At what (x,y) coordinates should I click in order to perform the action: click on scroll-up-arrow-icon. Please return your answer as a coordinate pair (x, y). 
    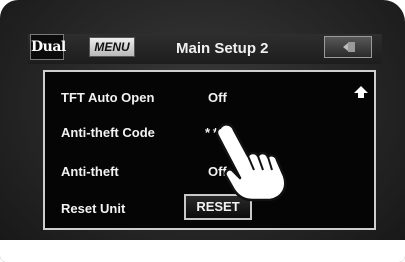
    Looking at the image, I should click on (361, 92).